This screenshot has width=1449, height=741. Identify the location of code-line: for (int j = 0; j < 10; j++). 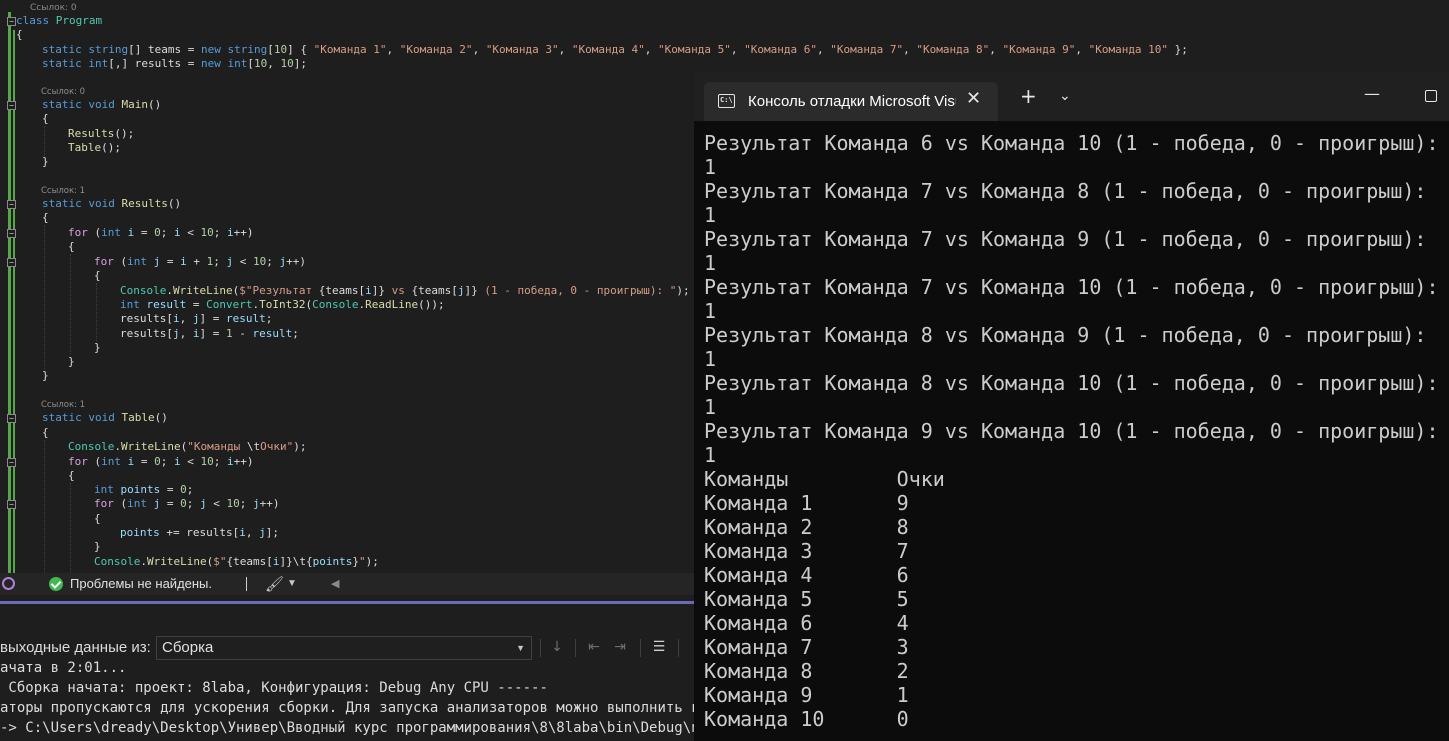
(187, 504).